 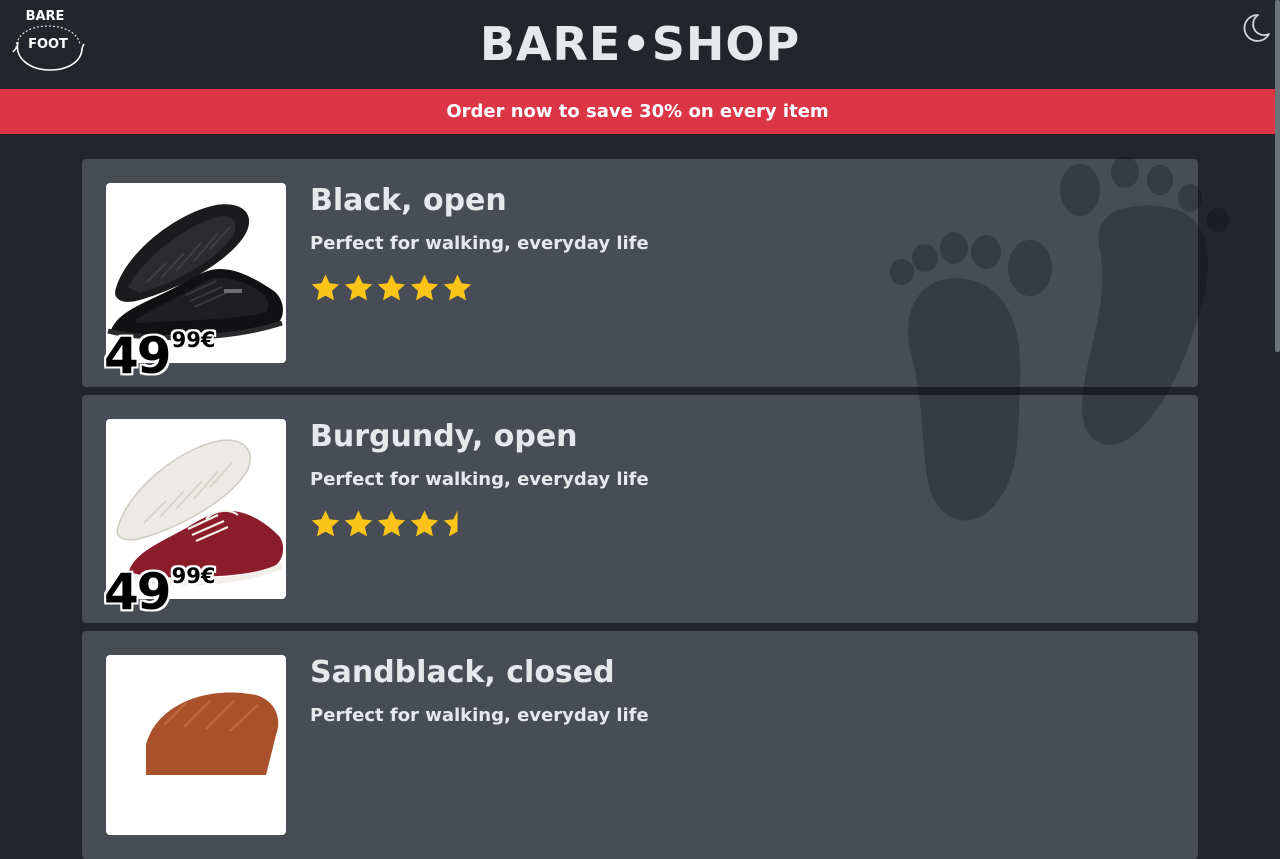 I want to click on product-title: Black, open, so click(x=408, y=201).